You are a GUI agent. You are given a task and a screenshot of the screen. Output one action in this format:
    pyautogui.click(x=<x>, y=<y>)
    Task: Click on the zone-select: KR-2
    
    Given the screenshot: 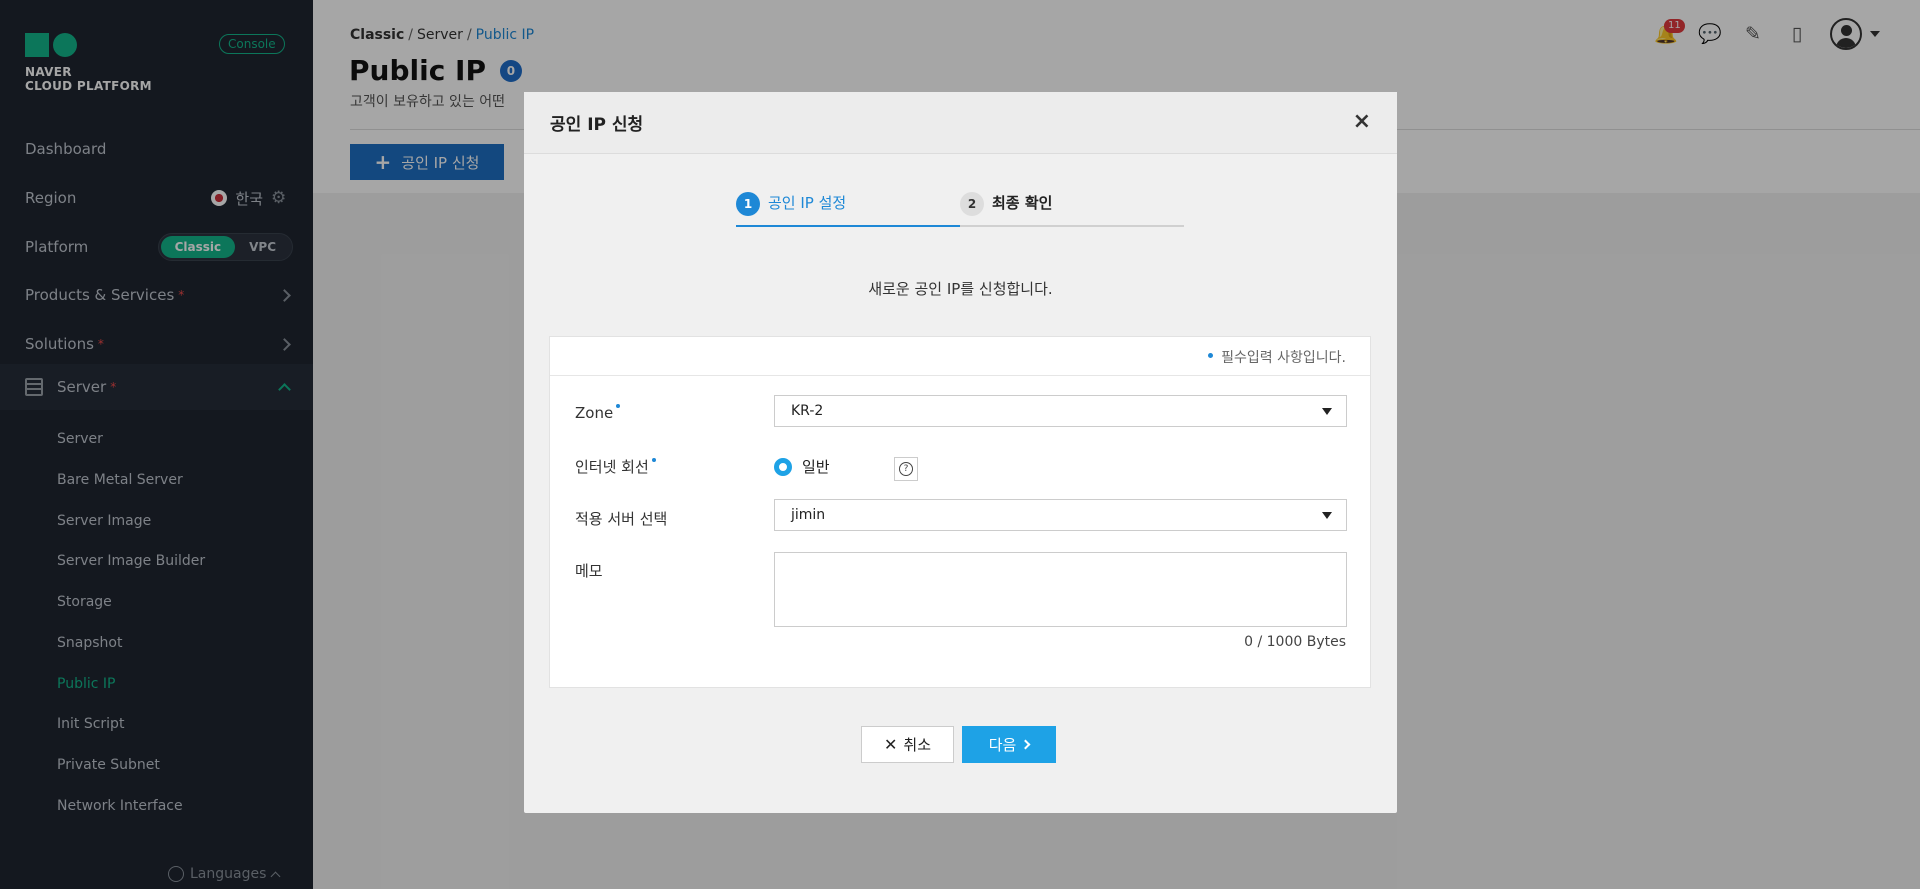 What is the action you would take?
    pyautogui.click(x=1060, y=411)
    